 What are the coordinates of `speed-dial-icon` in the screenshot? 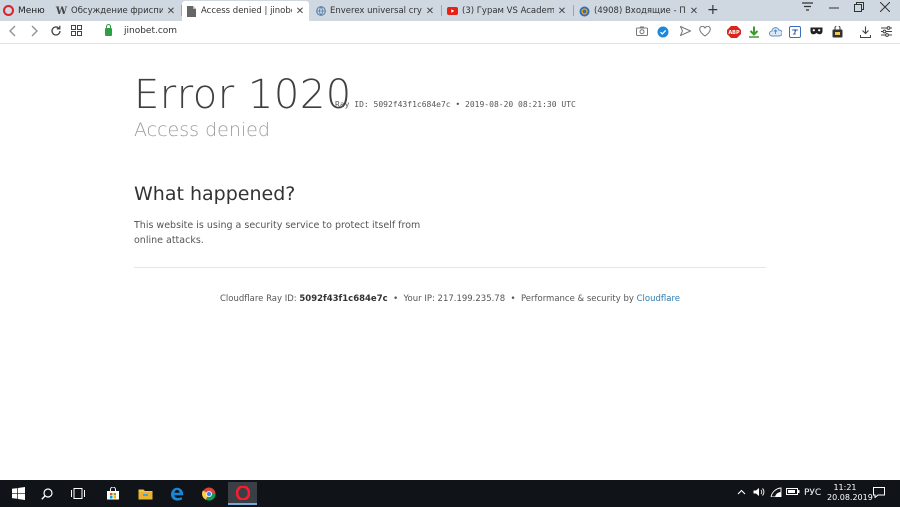 It's located at (76, 32).